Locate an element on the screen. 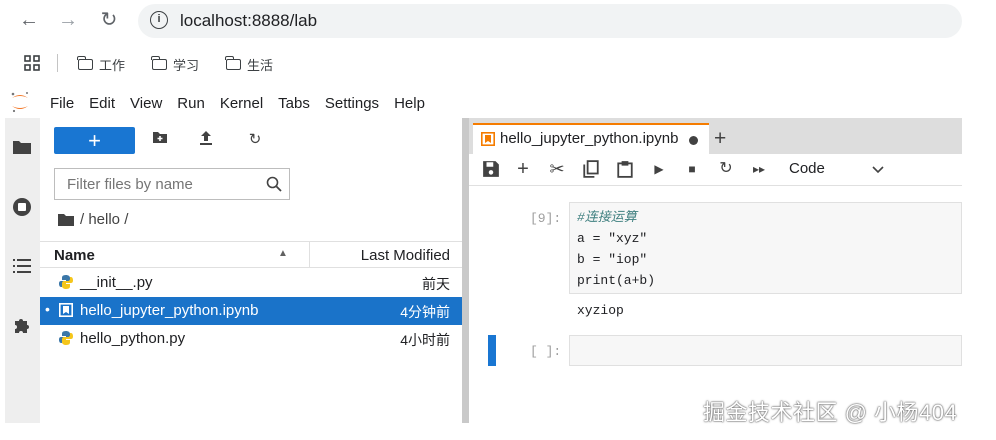 The height and width of the screenshot is (440, 996). code-comment: #连接运算 is located at coordinates (607, 217).